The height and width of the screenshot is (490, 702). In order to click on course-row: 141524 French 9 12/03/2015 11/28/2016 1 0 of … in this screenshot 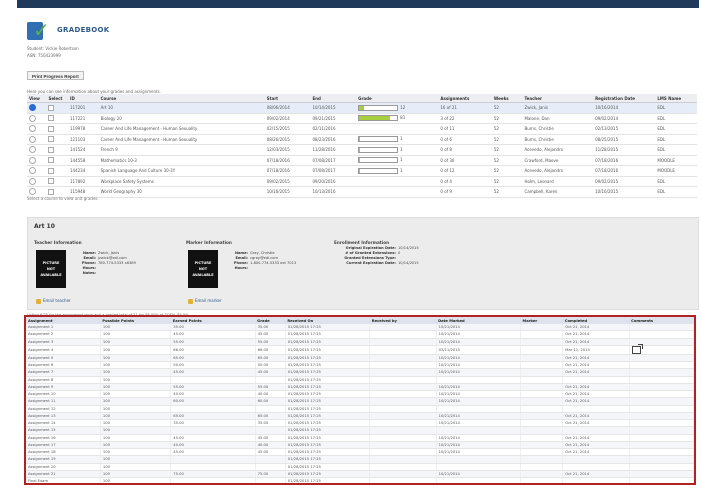, I will do `click(362, 150)`.